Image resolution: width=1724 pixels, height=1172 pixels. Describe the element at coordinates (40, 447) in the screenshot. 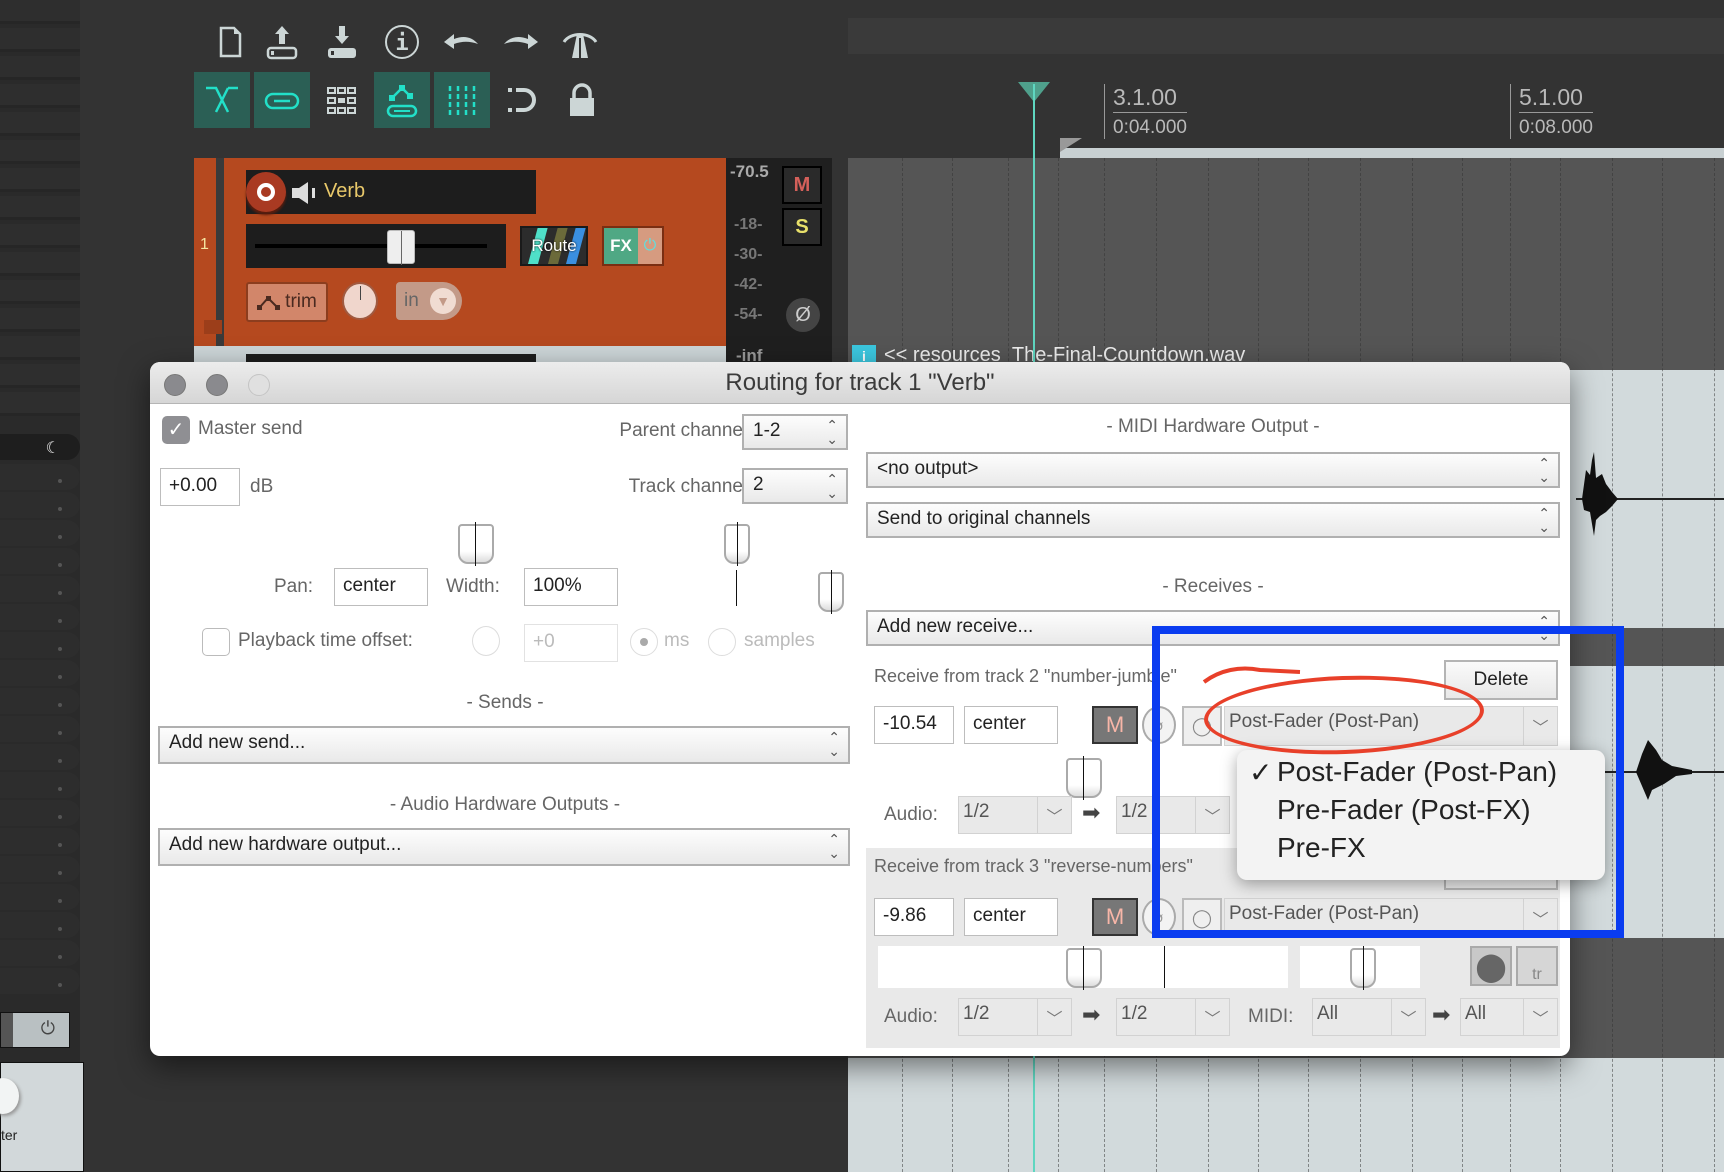

I see `theme-mode-toggle: ☾` at that location.